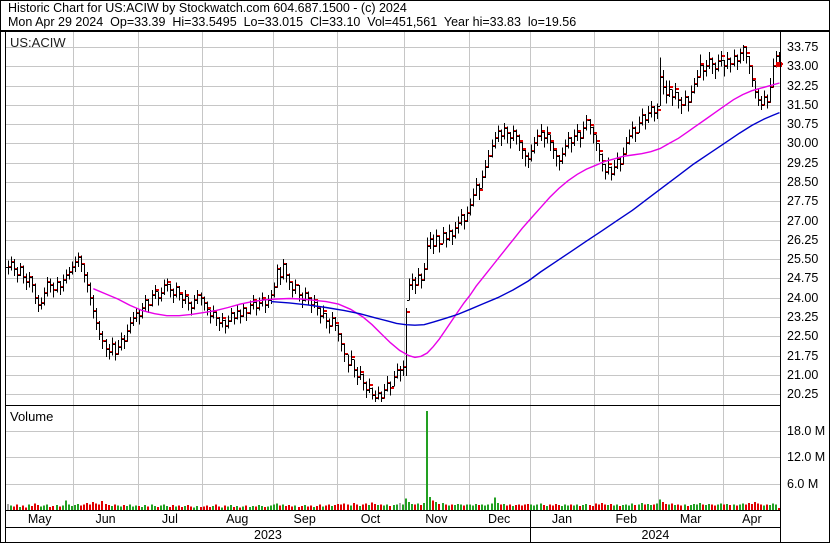  Describe the element at coordinates (499, 519) in the screenshot. I see `month-label: Dec` at that location.